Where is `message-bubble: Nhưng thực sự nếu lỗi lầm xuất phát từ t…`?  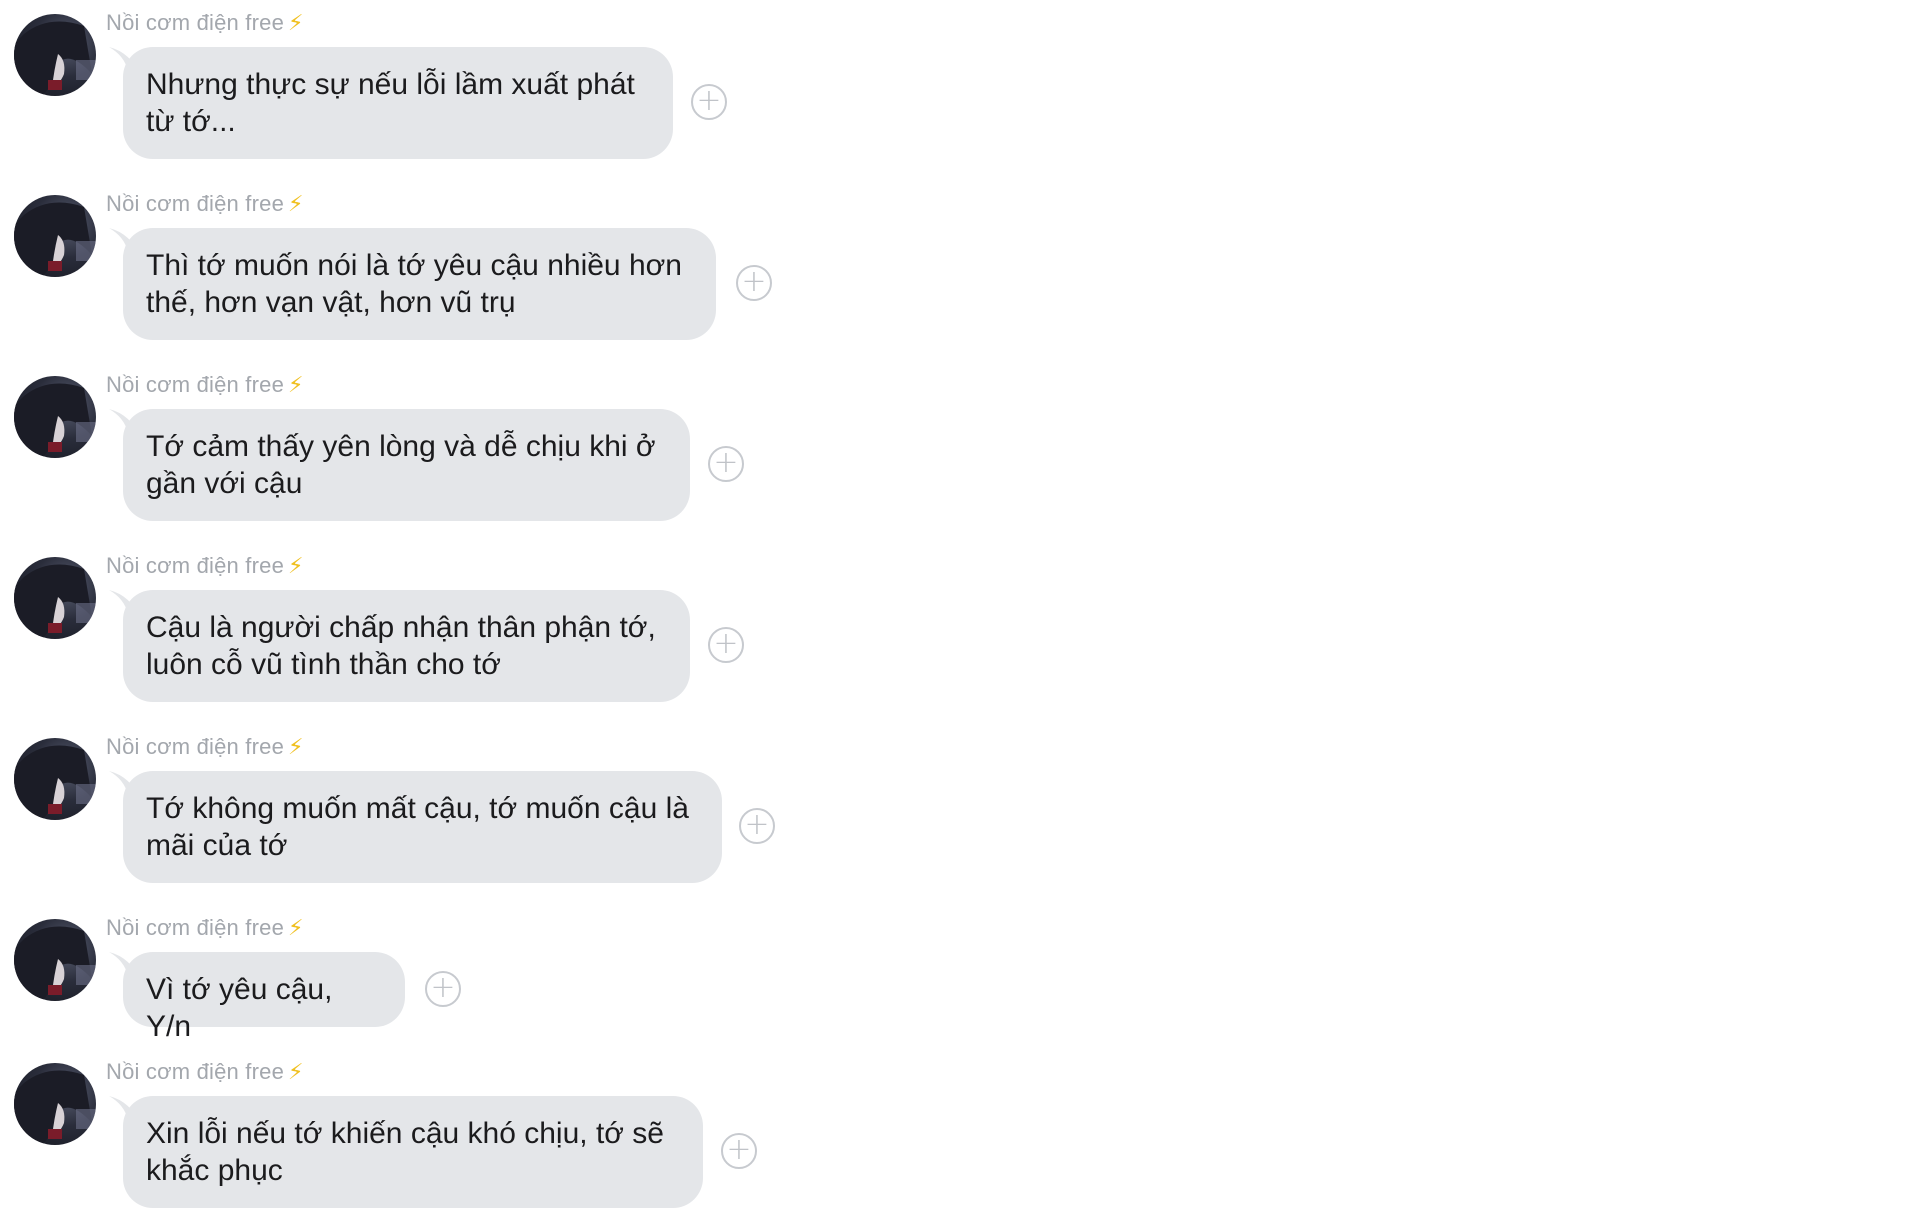 message-bubble: Nhưng thực sự nếu lỗi lầm xuất phát từ t… is located at coordinates (391, 103).